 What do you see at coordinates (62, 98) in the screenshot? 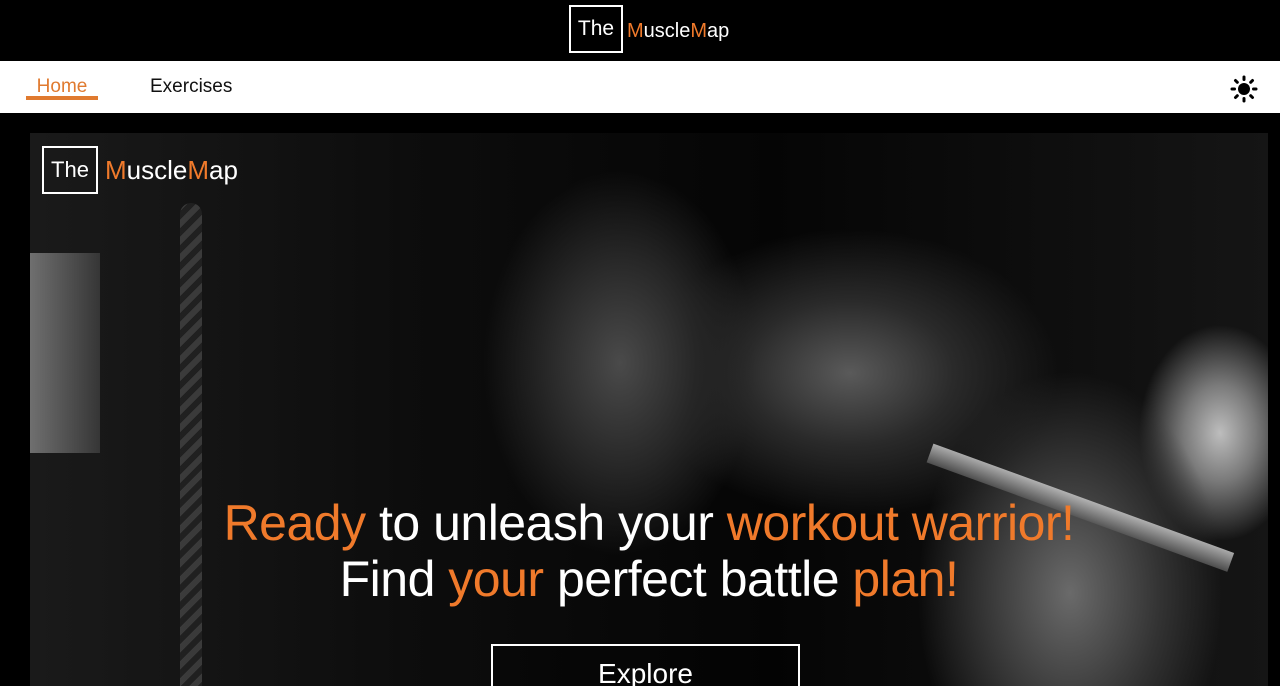
I see `active-tab-indicator` at bounding box center [62, 98].